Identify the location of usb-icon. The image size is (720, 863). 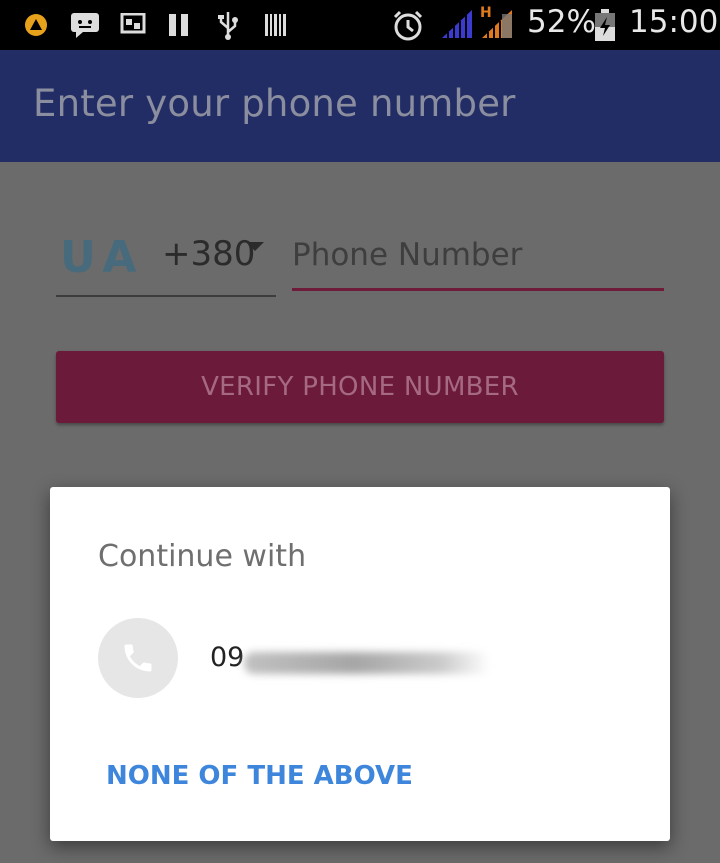
(228, 26).